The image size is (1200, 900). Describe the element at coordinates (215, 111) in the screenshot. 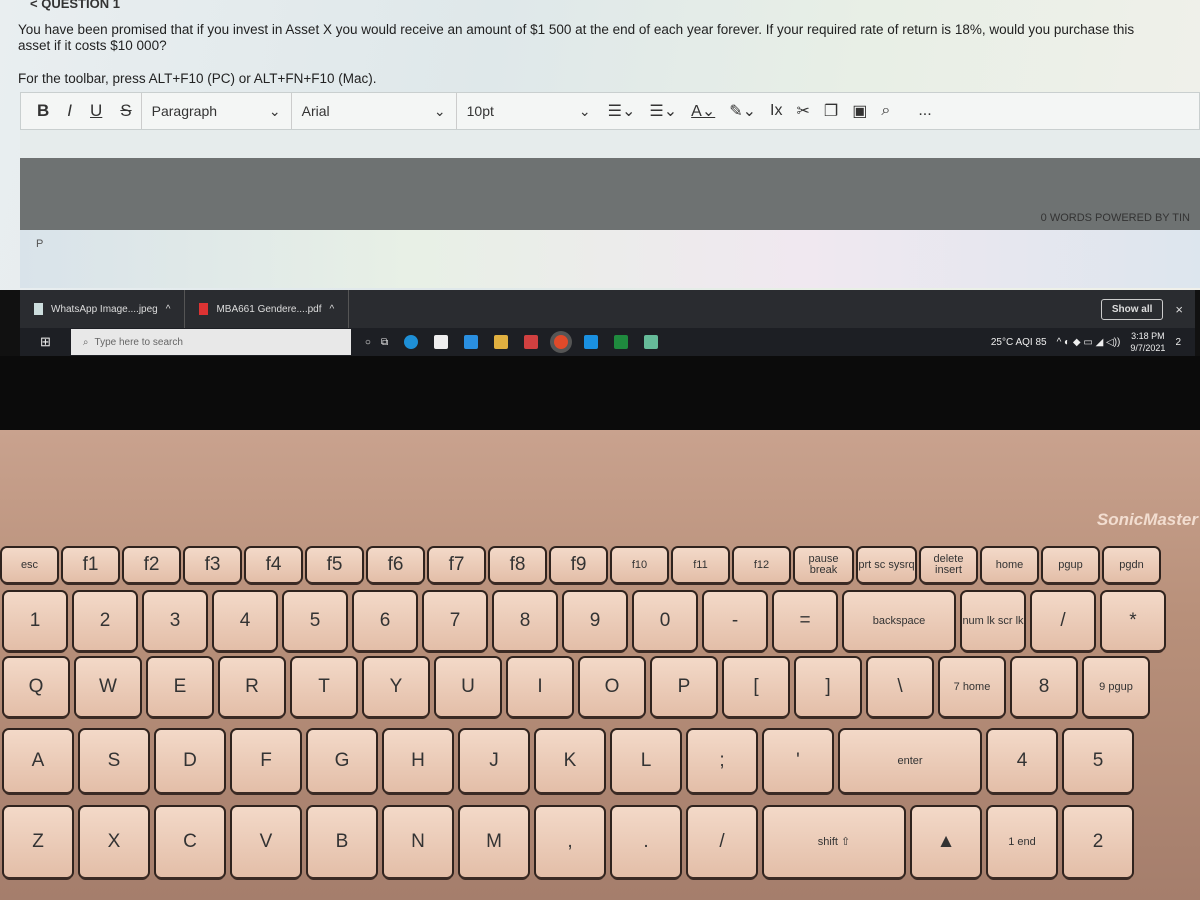

I see `paragraph-dropdown: Paragraph ⌄` at that location.